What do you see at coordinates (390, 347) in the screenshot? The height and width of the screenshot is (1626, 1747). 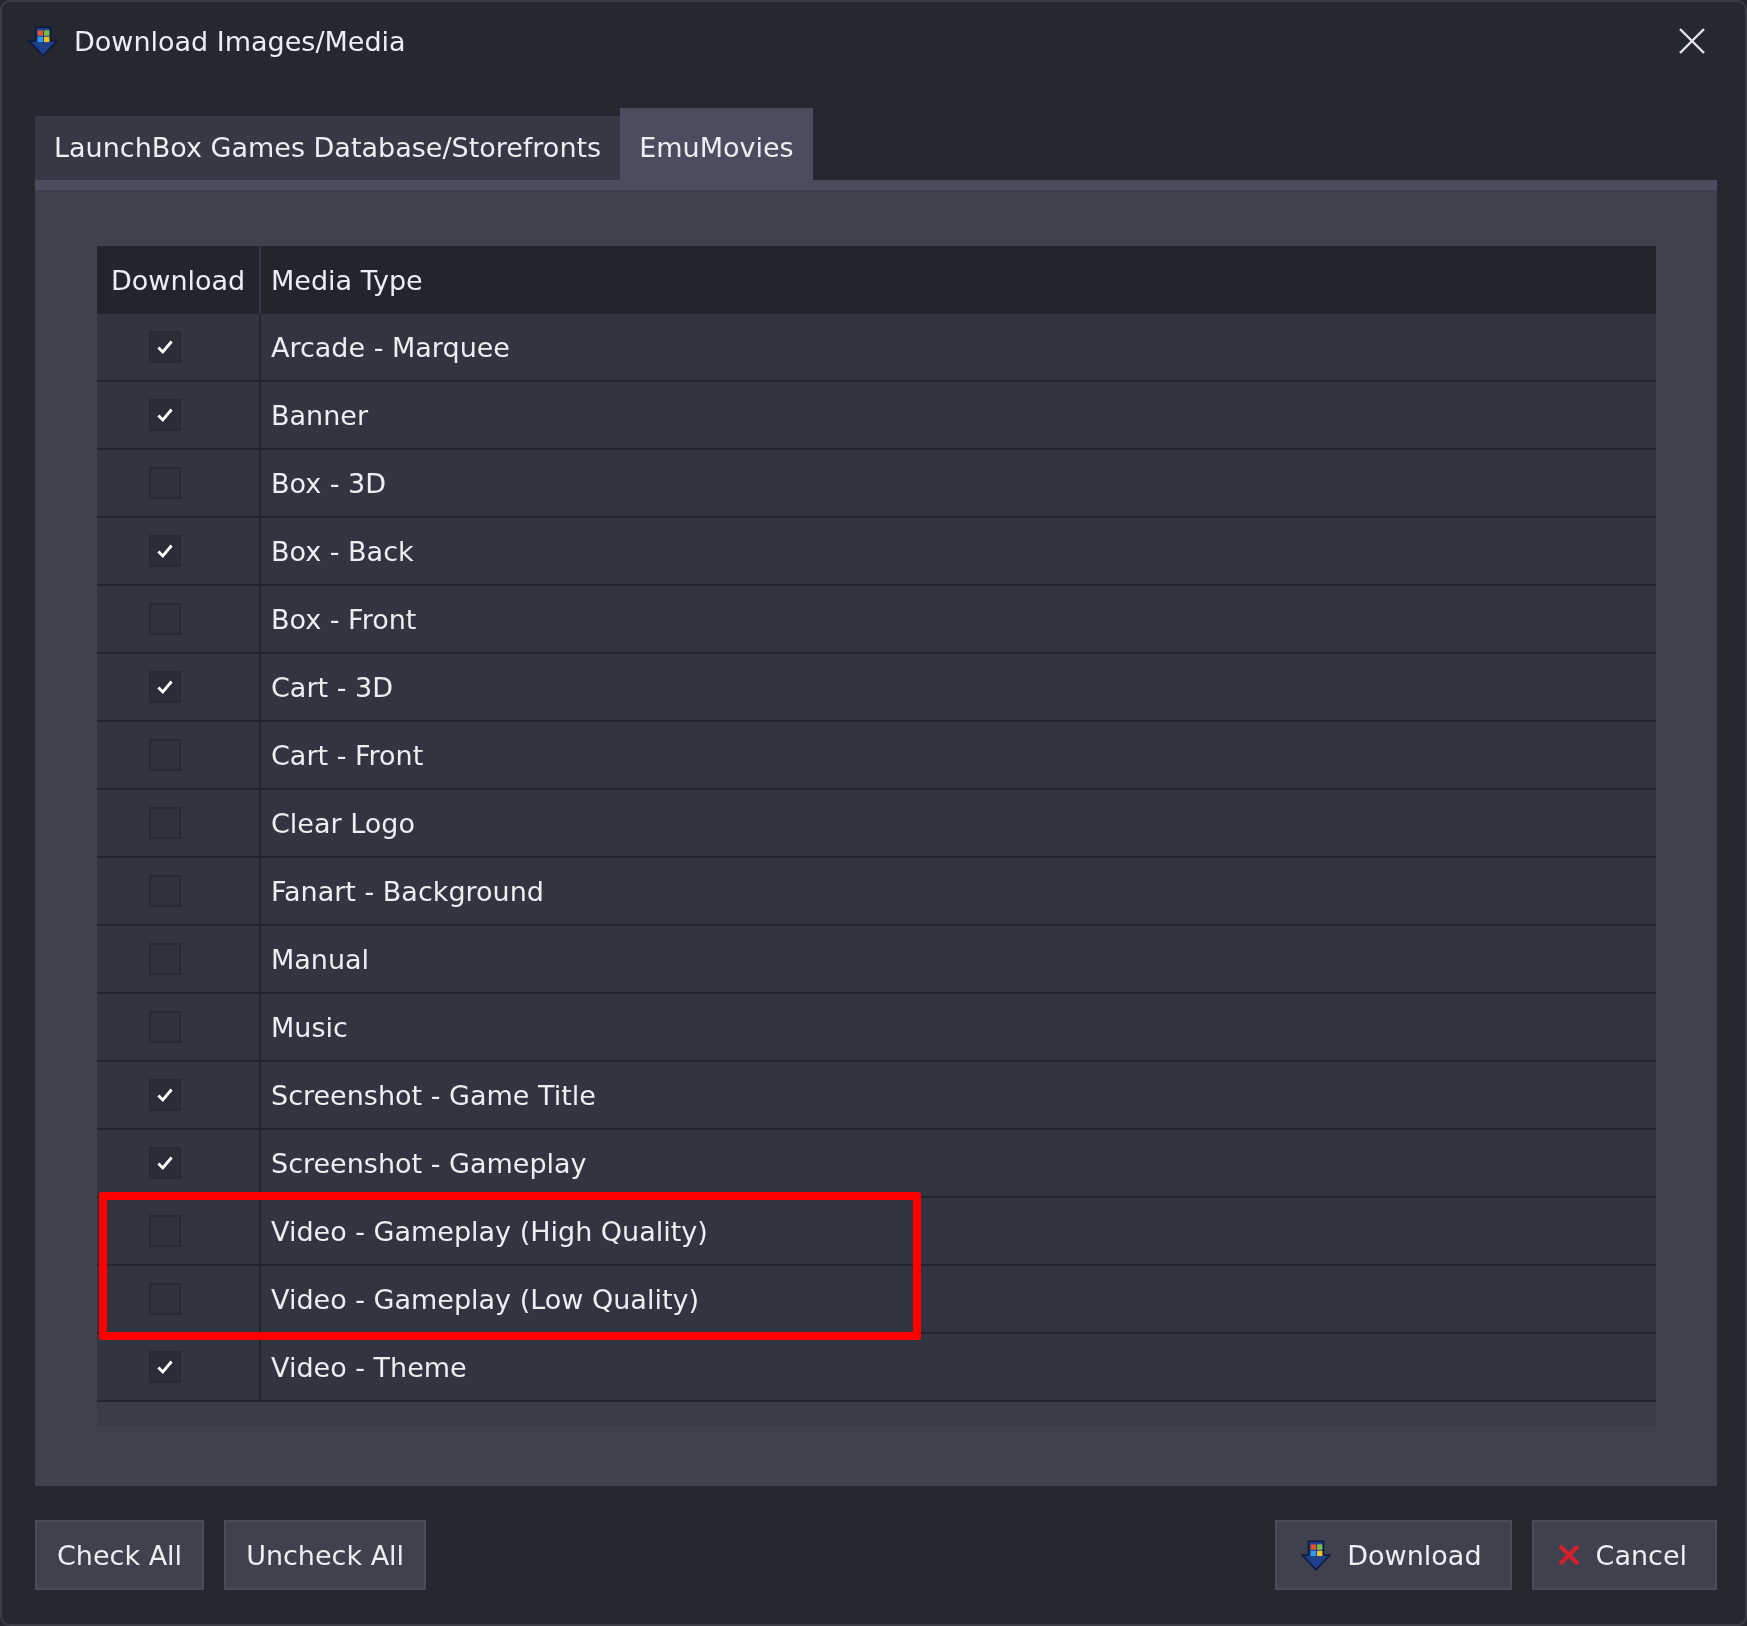 I see `media-type-text: Arcade - Marquee` at bounding box center [390, 347].